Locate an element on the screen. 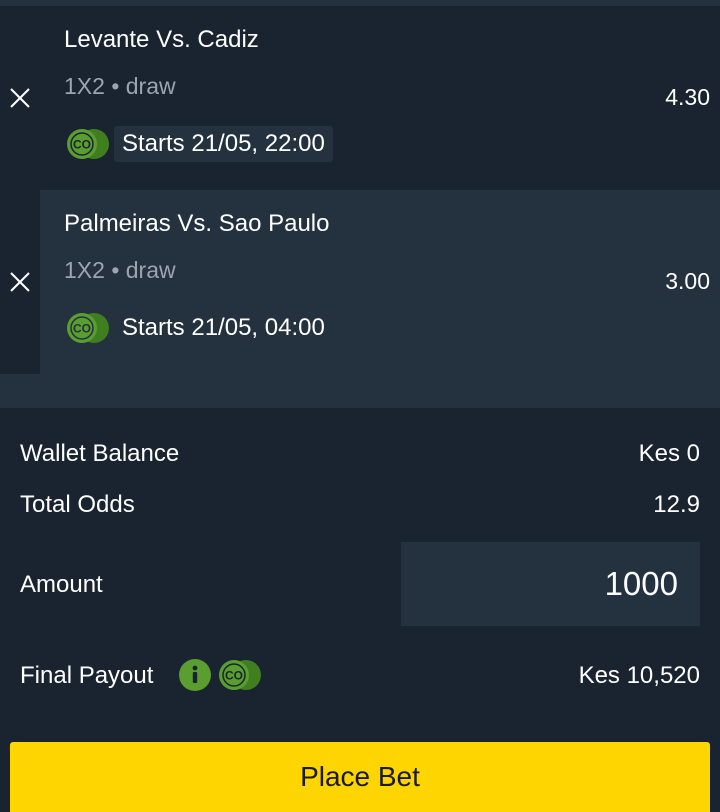 The width and height of the screenshot is (720, 812). final-payout-label: Final Payout is located at coordinates (87, 675).